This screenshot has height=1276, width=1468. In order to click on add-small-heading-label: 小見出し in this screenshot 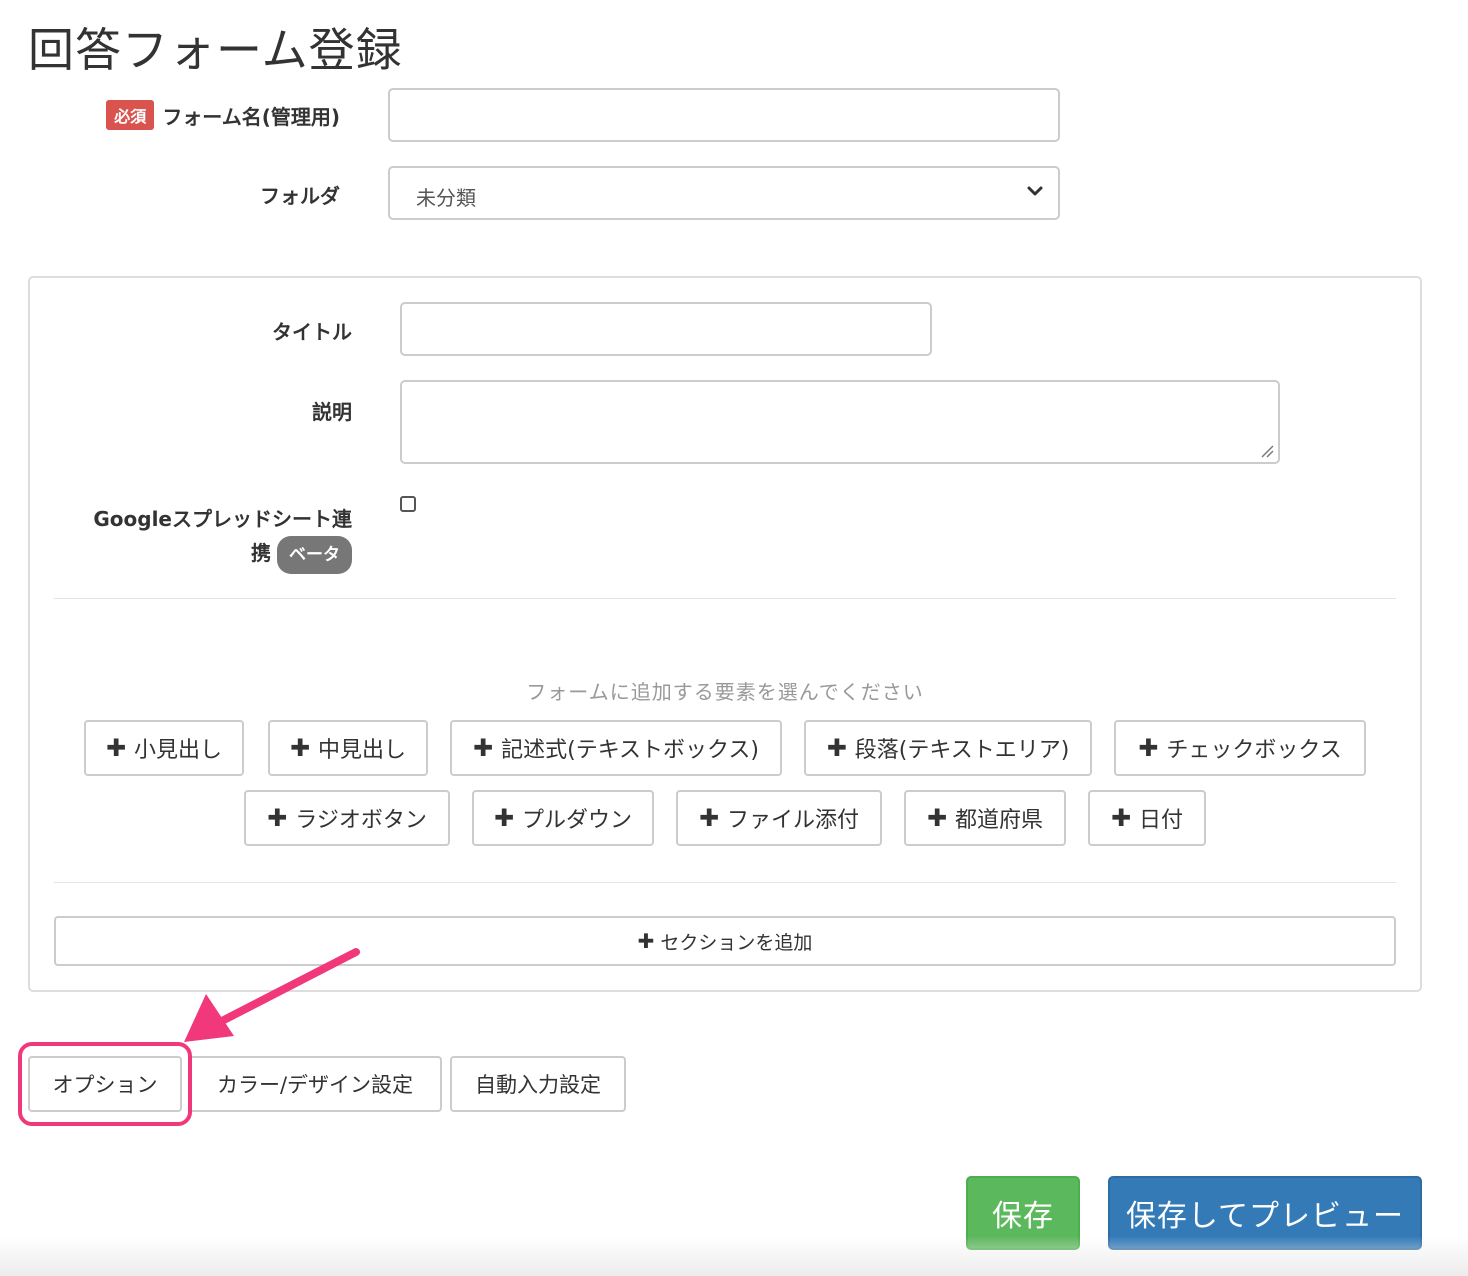, I will do `click(178, 750)`.